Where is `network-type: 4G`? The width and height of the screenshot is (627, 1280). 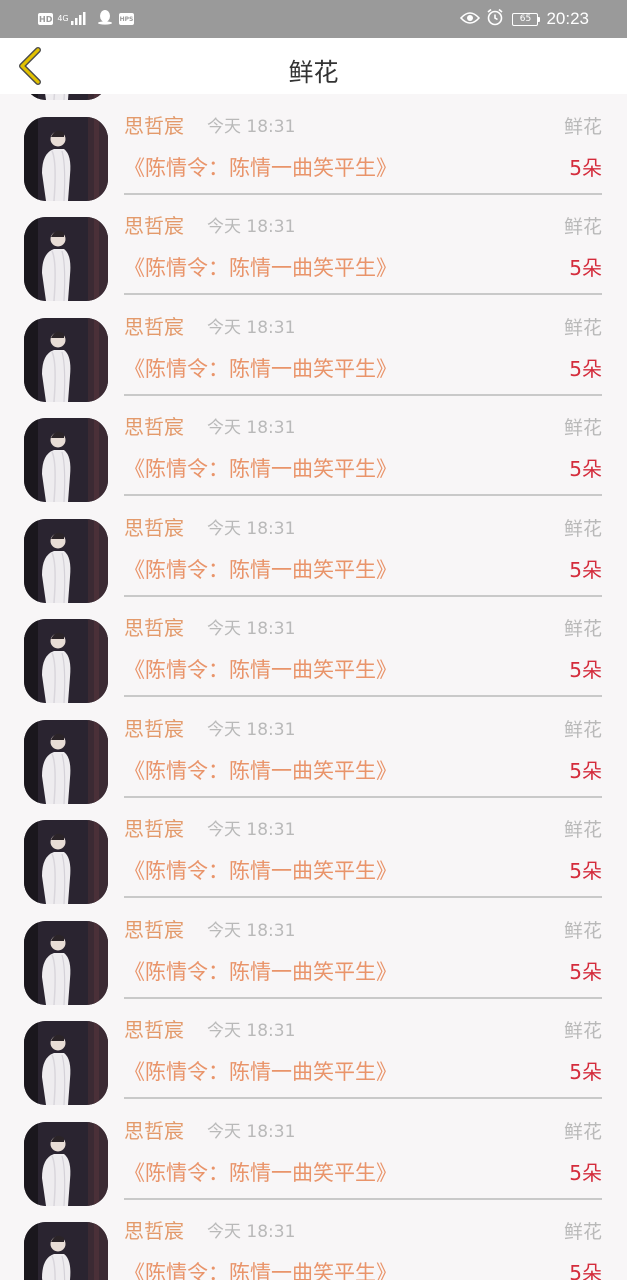
network-type: 4G is located at coordinates (63, 18).